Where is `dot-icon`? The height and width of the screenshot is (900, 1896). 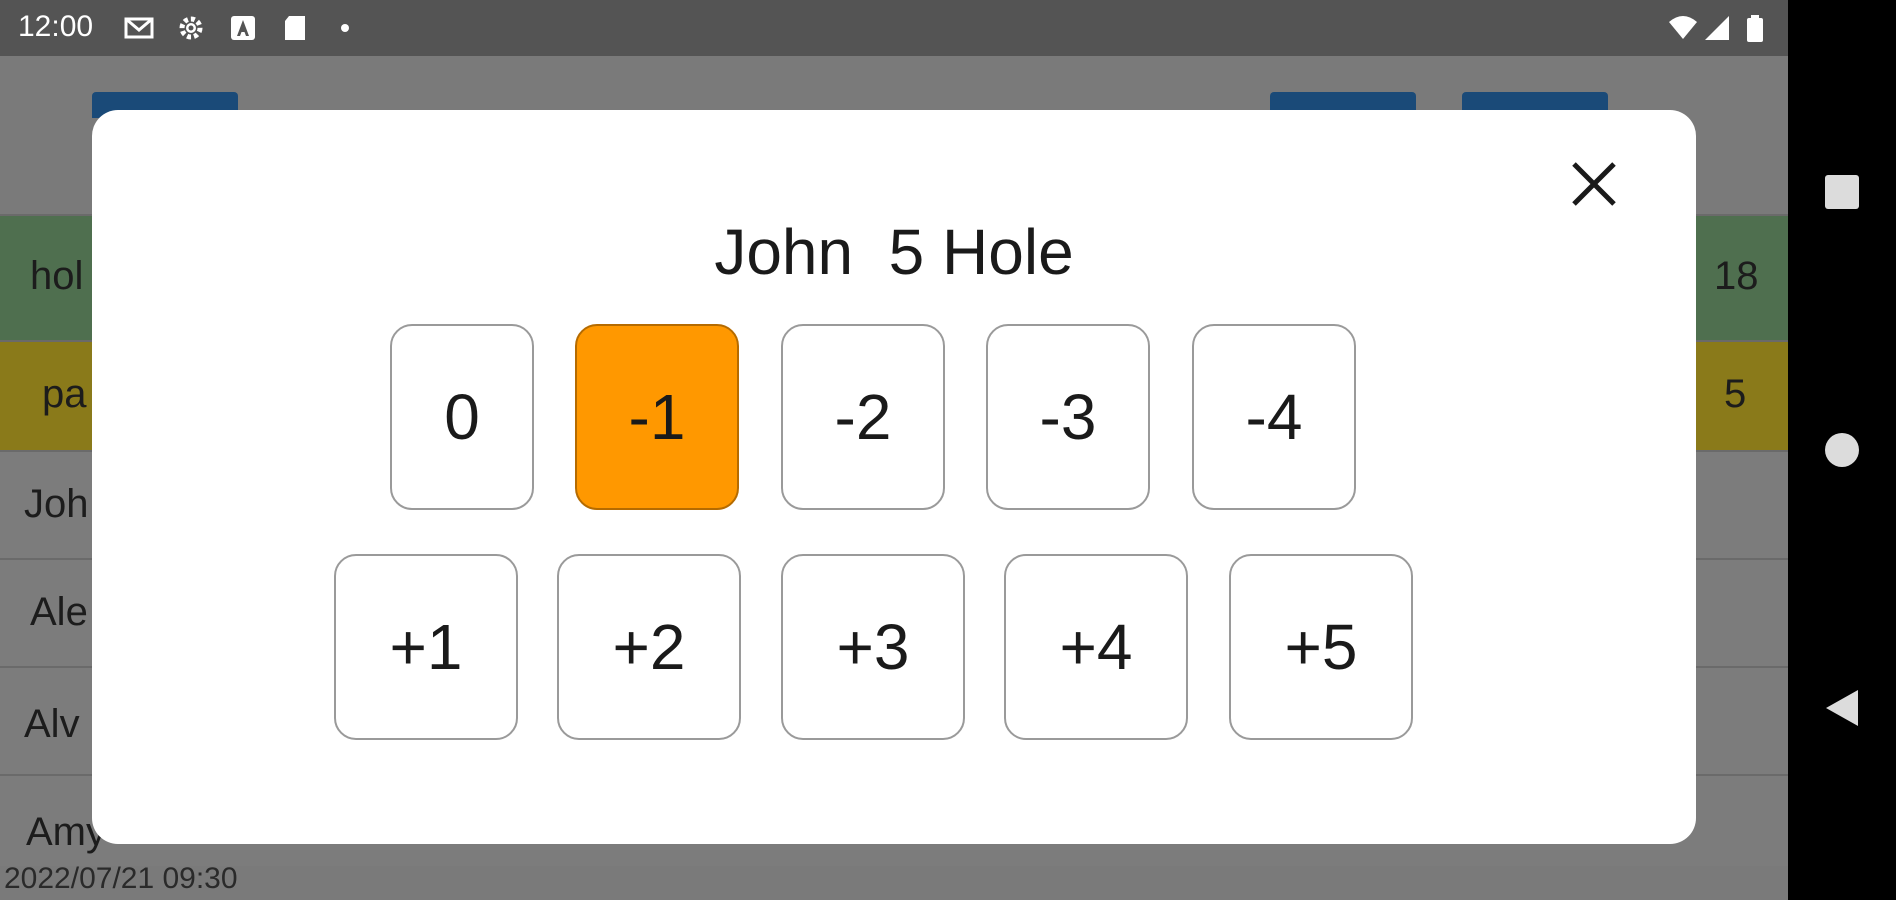 dot-icon is located at coordinates (345, 28).